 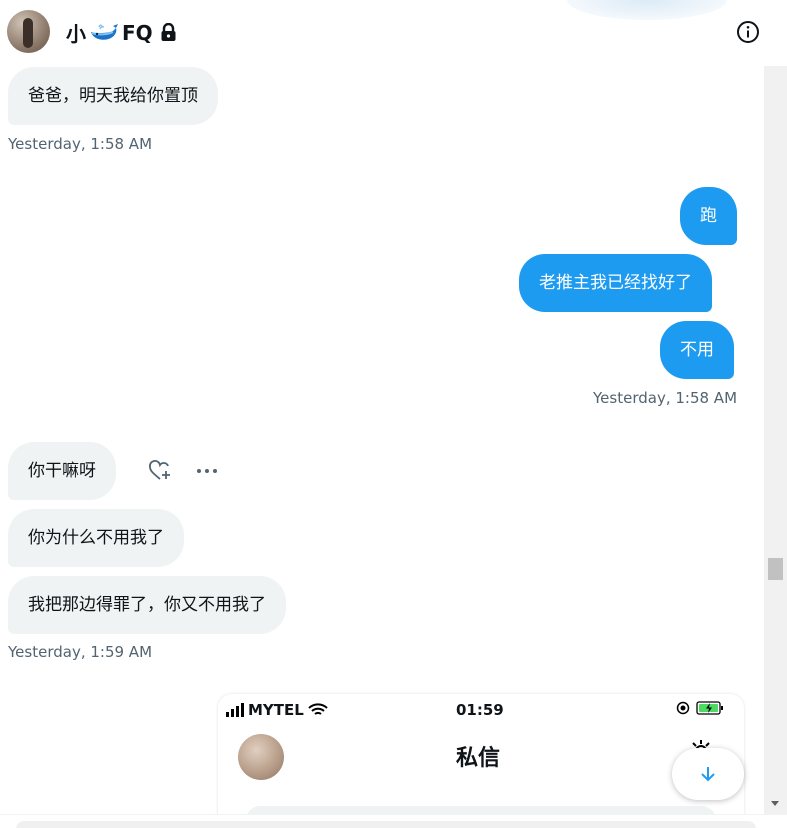 I want to click on add-reaction-heart-icon, so click(x=160, y=471).